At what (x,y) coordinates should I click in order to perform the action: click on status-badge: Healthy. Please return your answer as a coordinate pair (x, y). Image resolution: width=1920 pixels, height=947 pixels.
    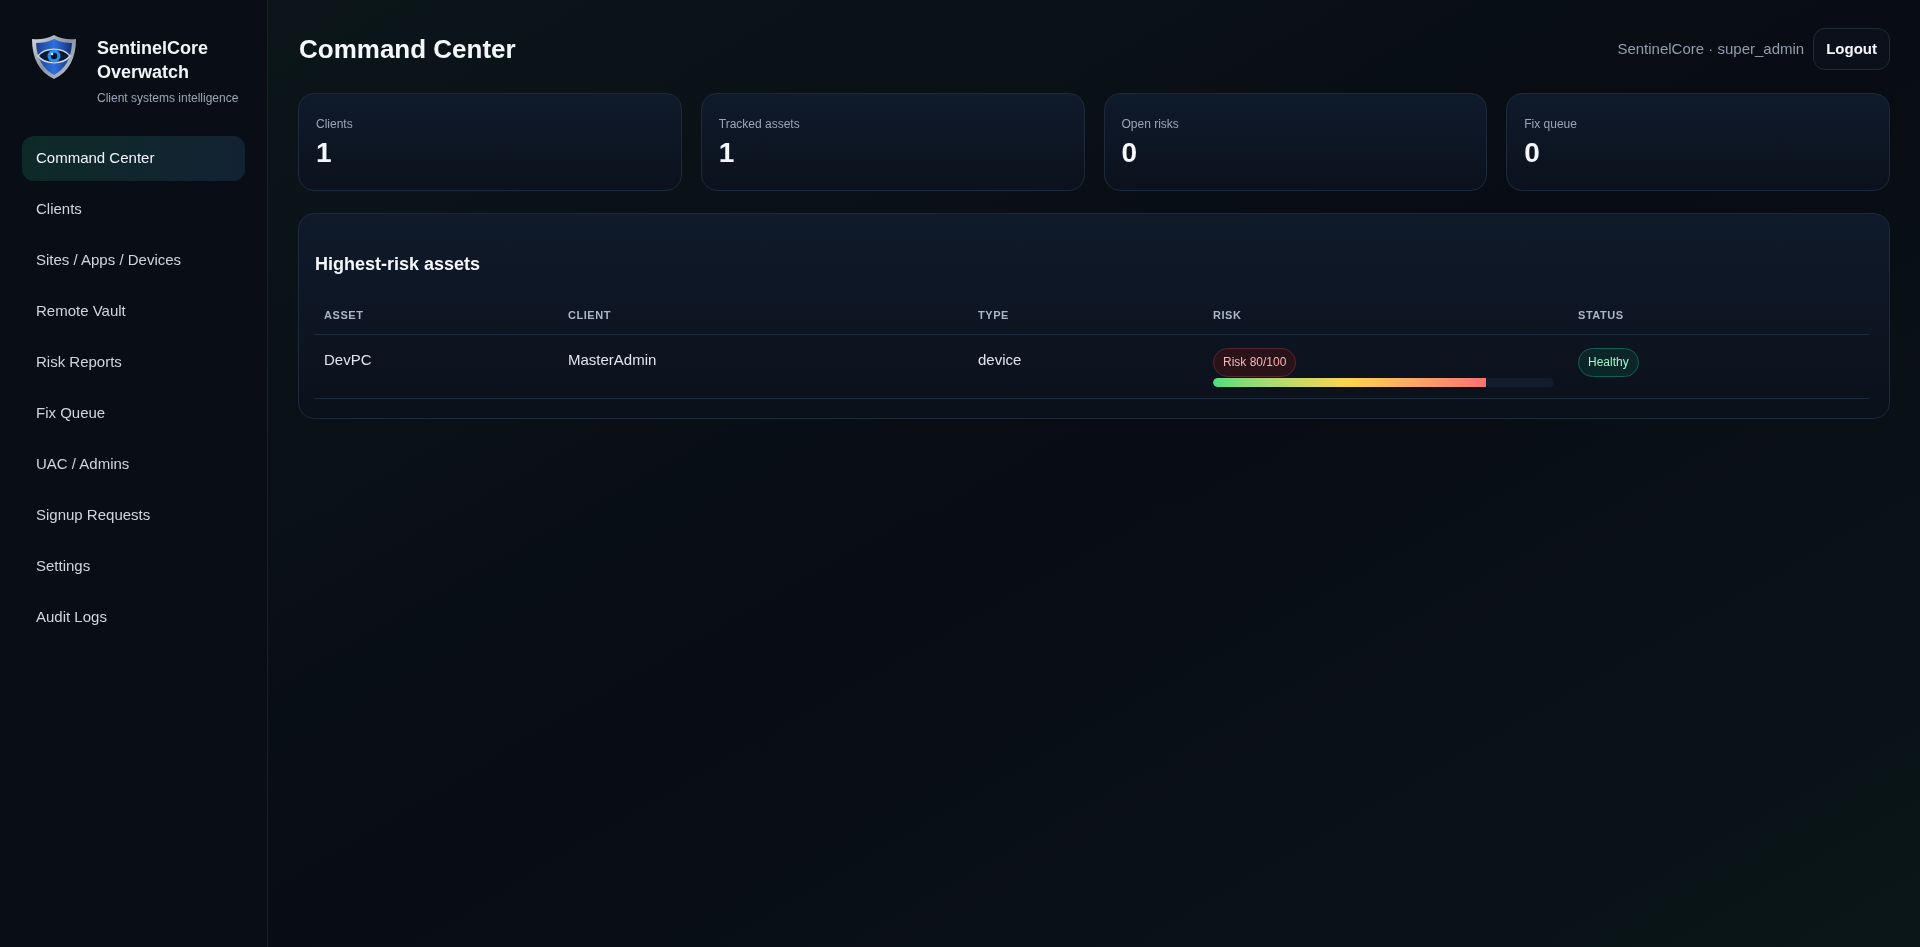
    Looking at the image, I should click on (1608, 362).